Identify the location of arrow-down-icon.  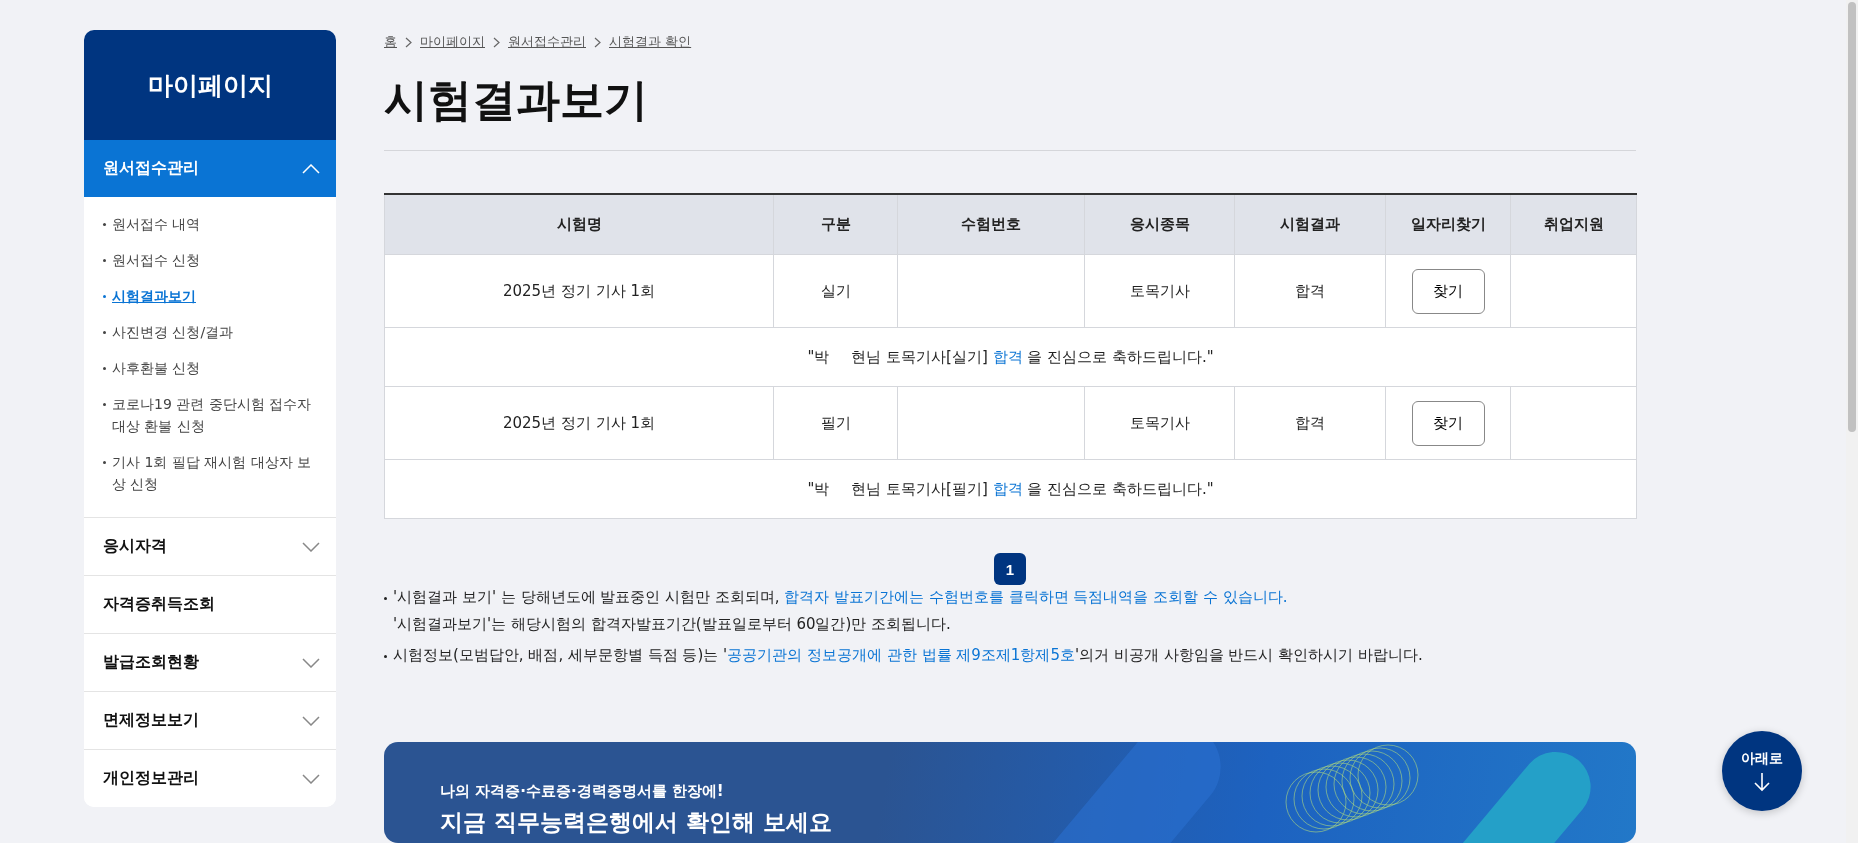
(1762, 782).